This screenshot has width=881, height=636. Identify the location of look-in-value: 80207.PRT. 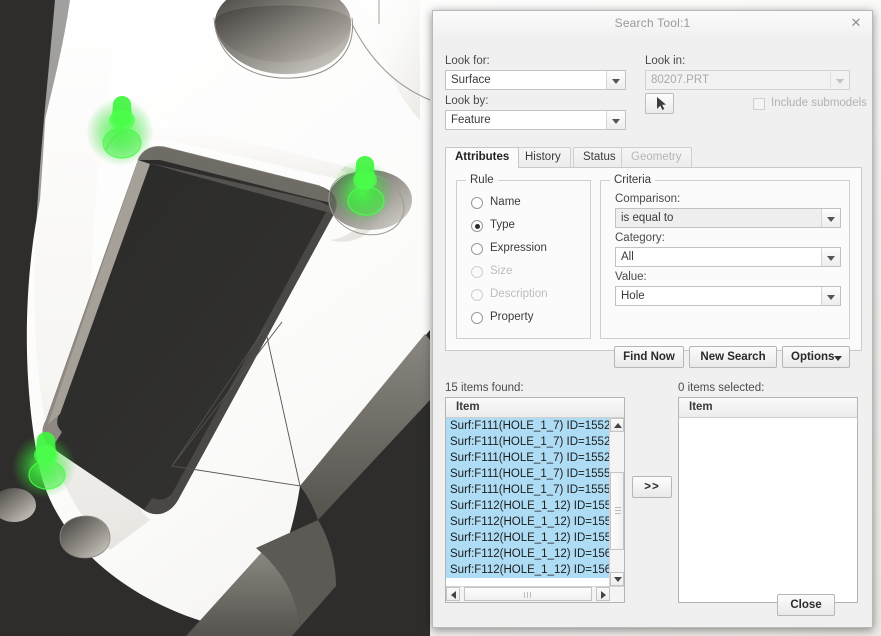
(680, 80).